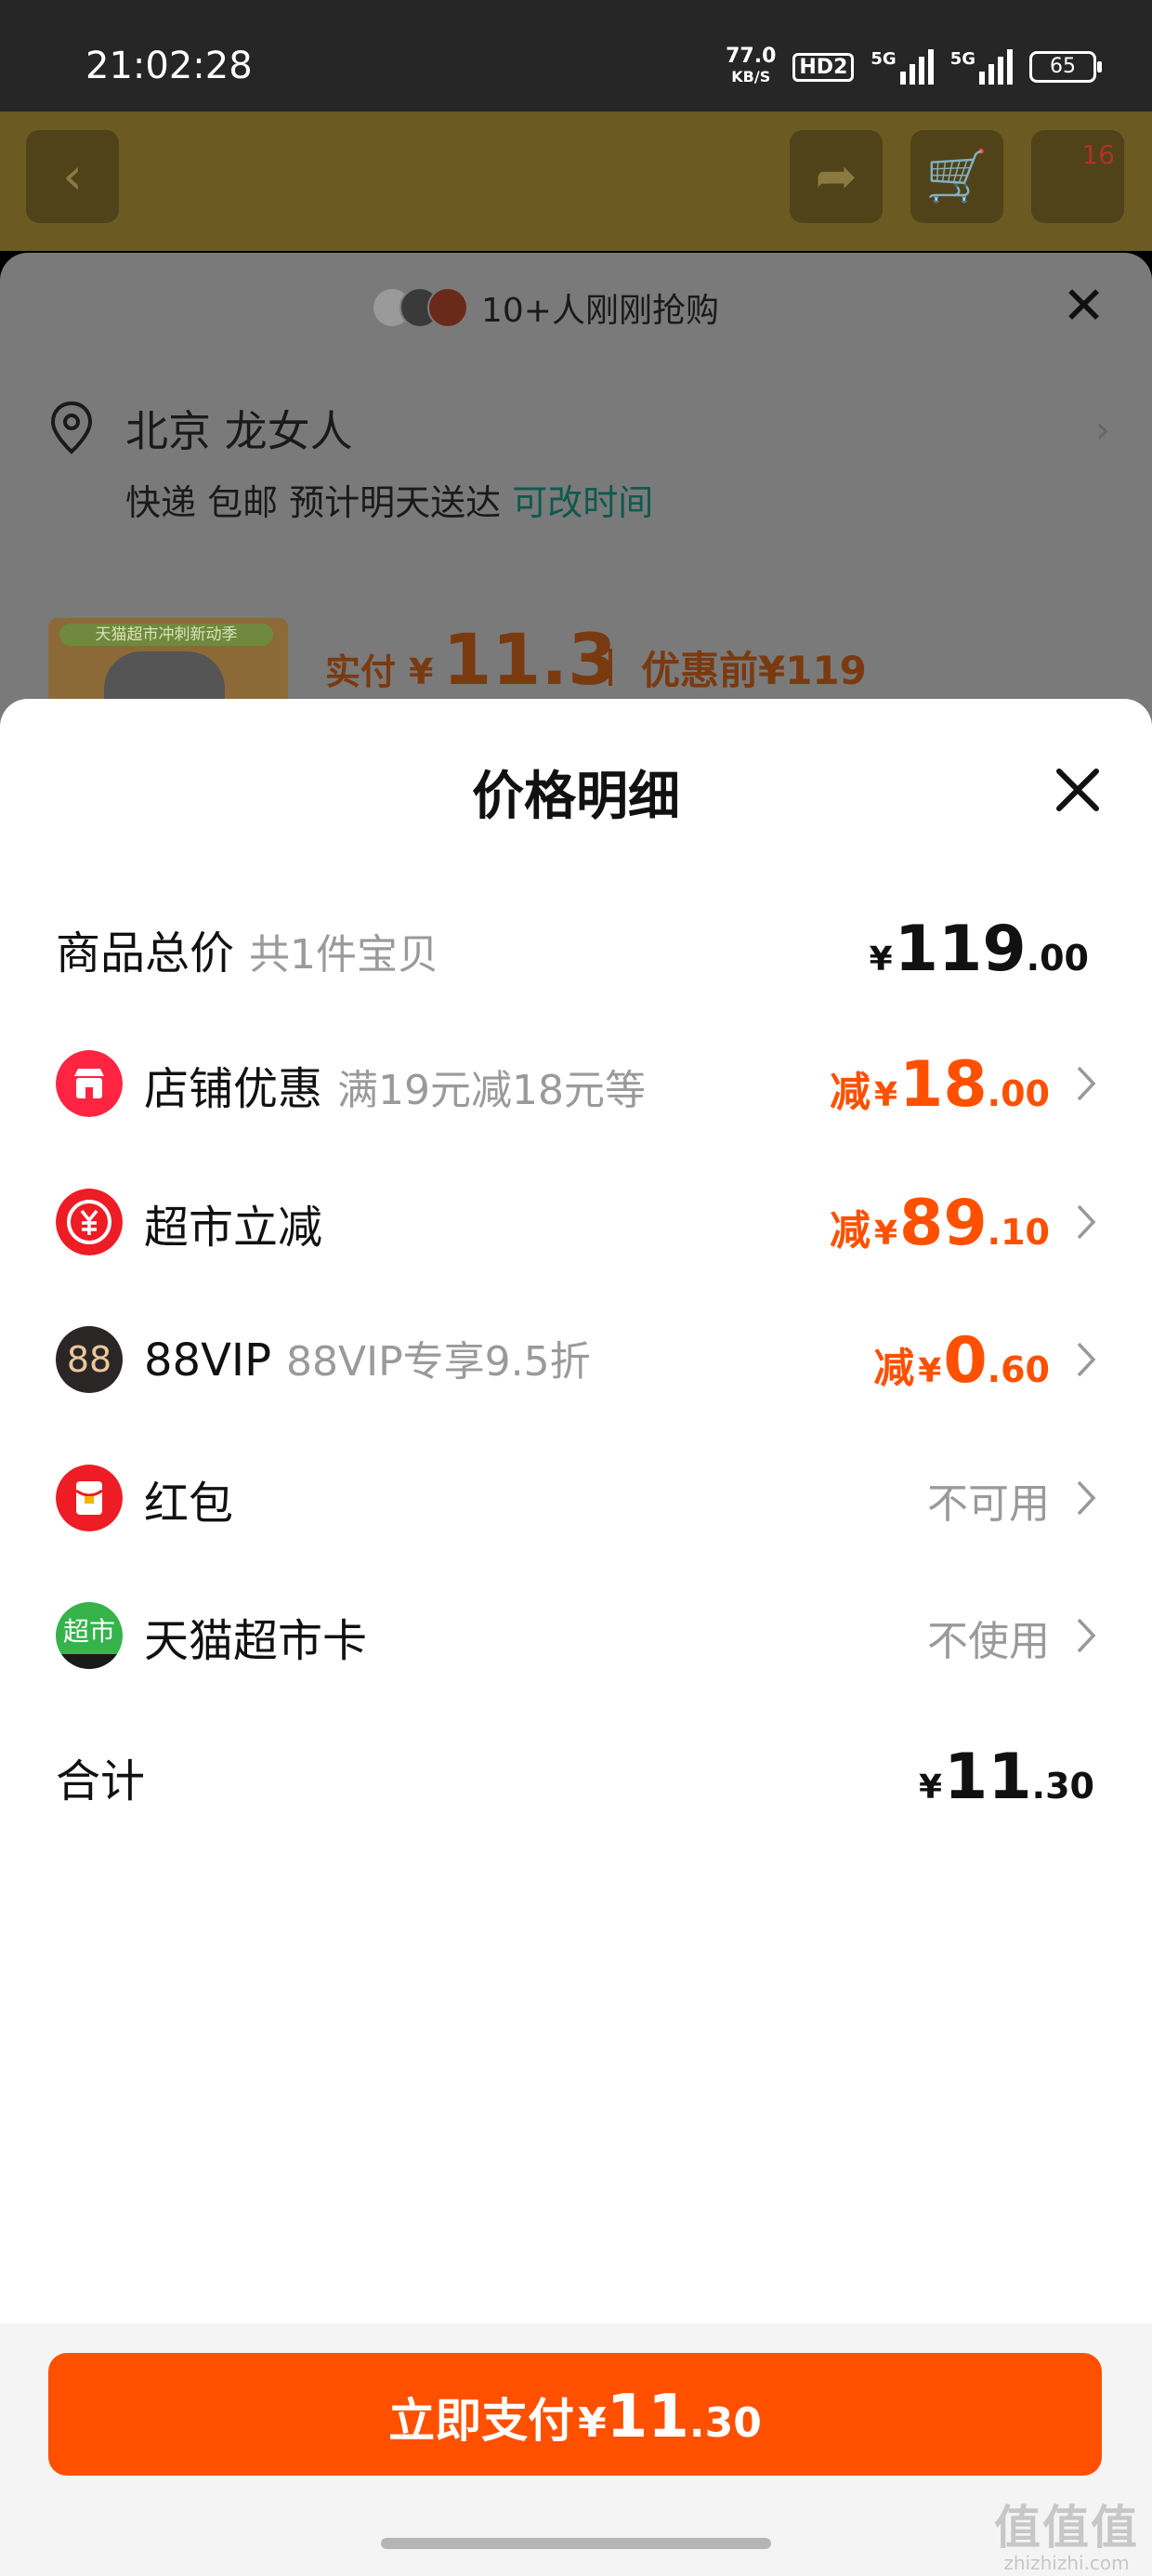 The height and width of the screenshot is (2576, 1152). What do you see at coordinates (823, 67) in the screenshot?
I see `hd-voice-icon: HD2` at bounding box center [823, 67].